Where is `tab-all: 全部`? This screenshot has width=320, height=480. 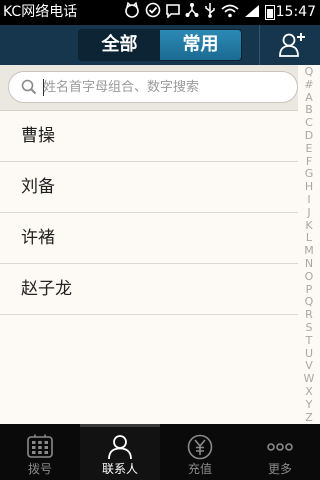 tab-all: 全部 is located at coordinates (119, 45).